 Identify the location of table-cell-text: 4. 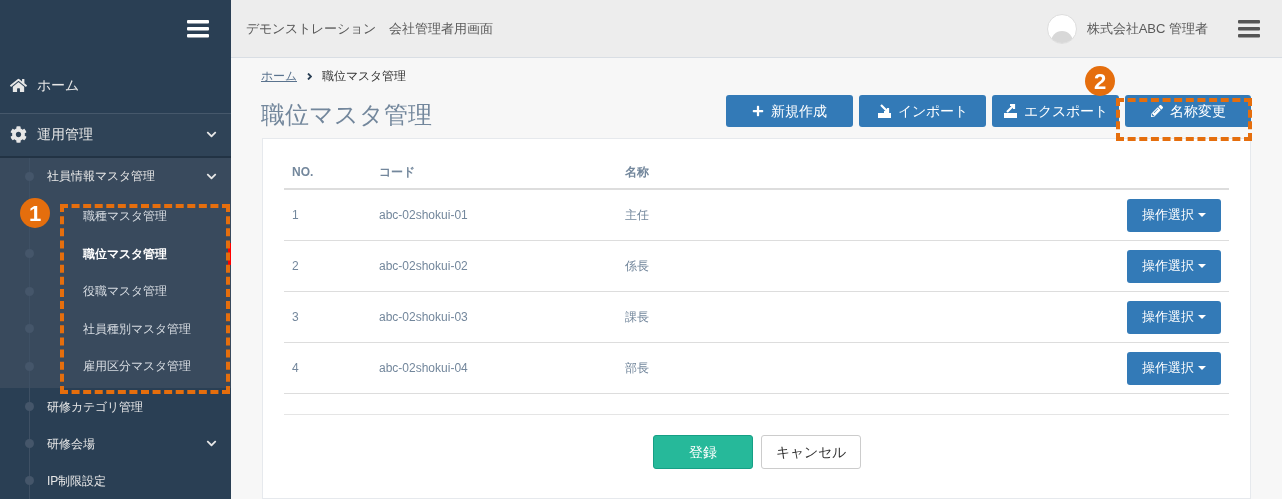
(295, 368).